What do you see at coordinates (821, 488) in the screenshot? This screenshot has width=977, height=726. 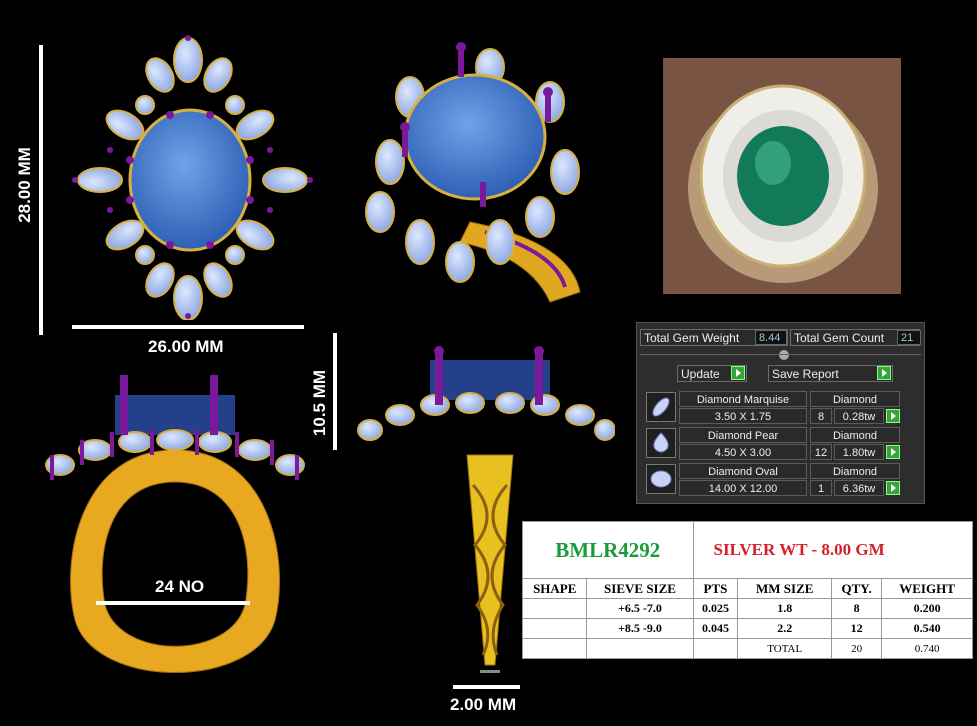 I see `gem-qty: 1` at bounding box center [821, 488].